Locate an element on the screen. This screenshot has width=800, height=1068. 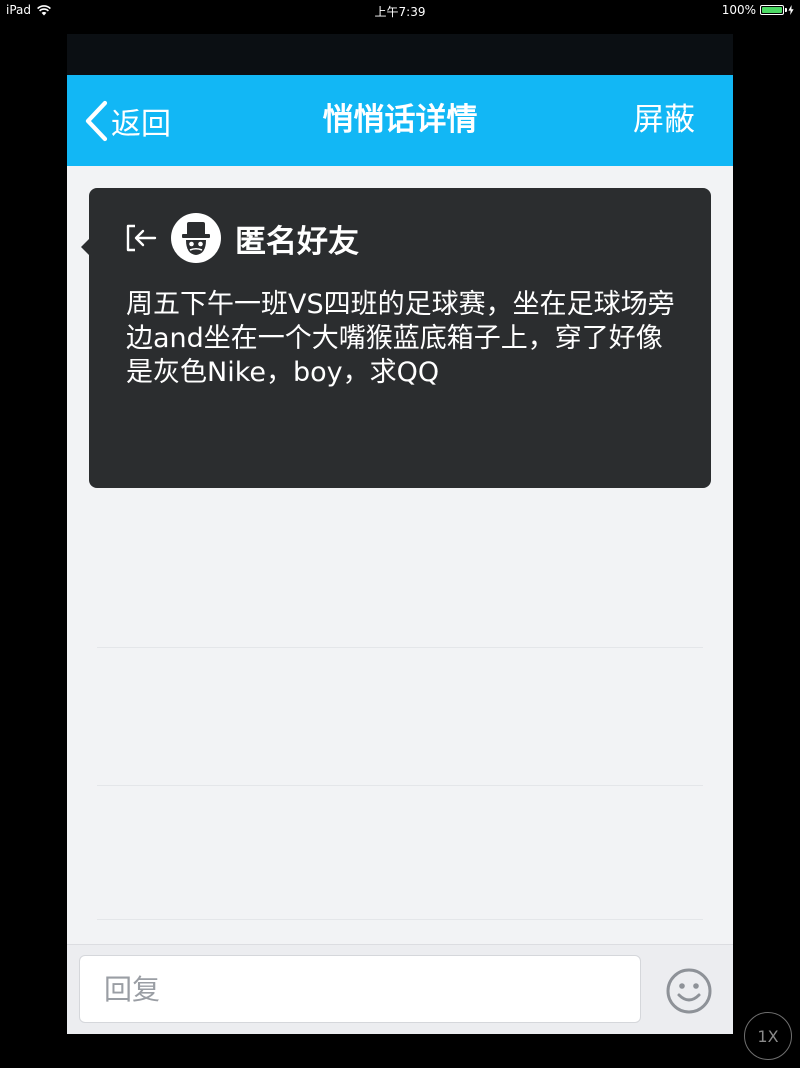
battery-level is located at coordinates (772, 10).